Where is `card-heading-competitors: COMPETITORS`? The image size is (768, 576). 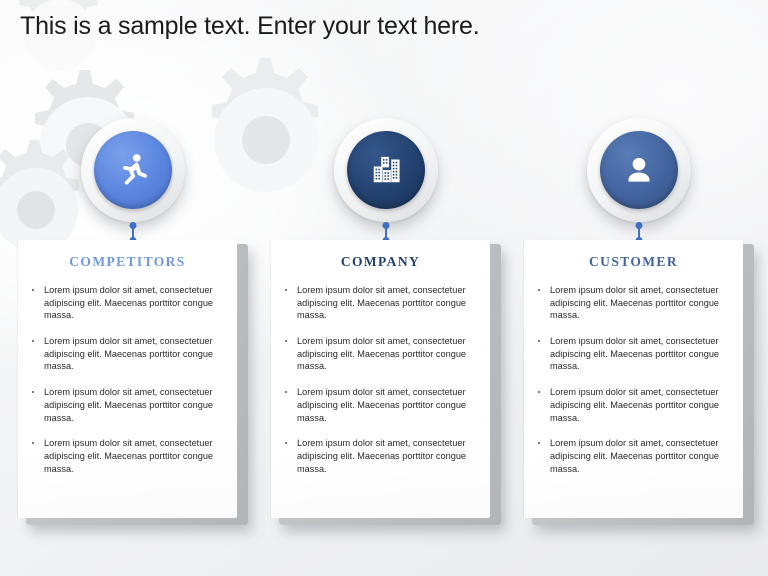
card-heading-competitors: COMPETITORS is located at coordinates (127, 261).